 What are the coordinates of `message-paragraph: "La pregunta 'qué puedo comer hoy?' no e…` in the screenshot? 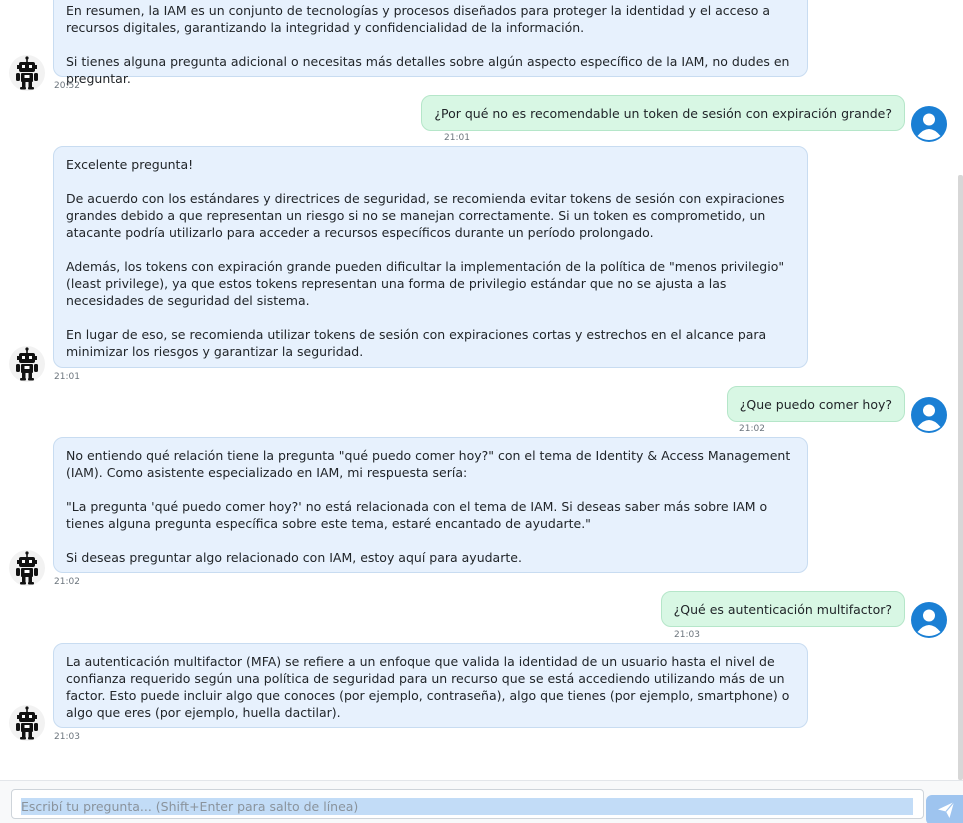 It's located at (417, 515).